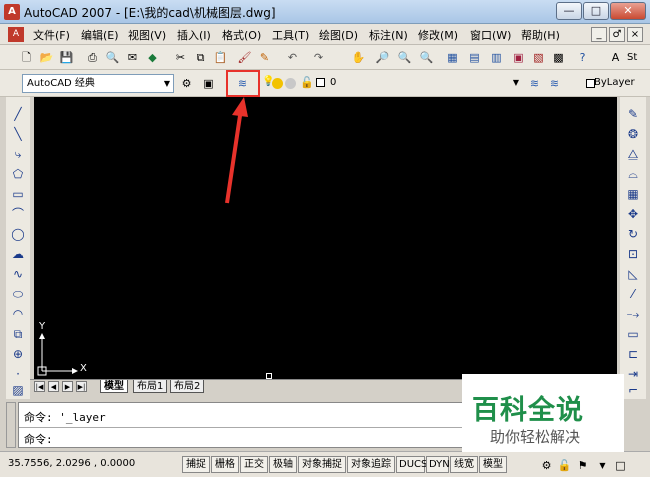  I want to click on doc-close-button: ×, so click(635, 34).